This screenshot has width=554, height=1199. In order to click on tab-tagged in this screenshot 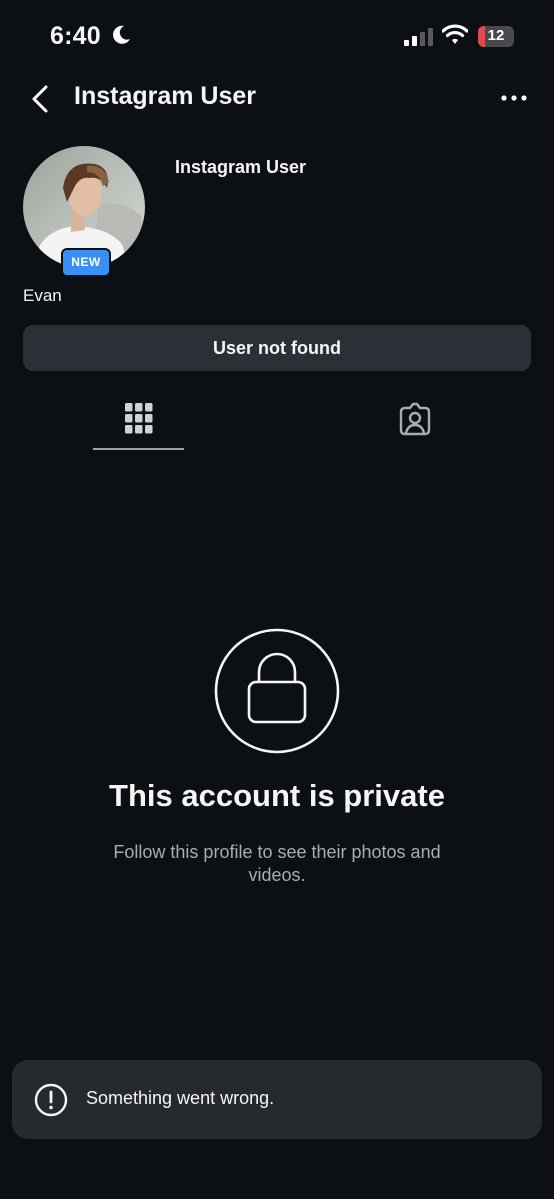, I will do `click(415, 424)`.